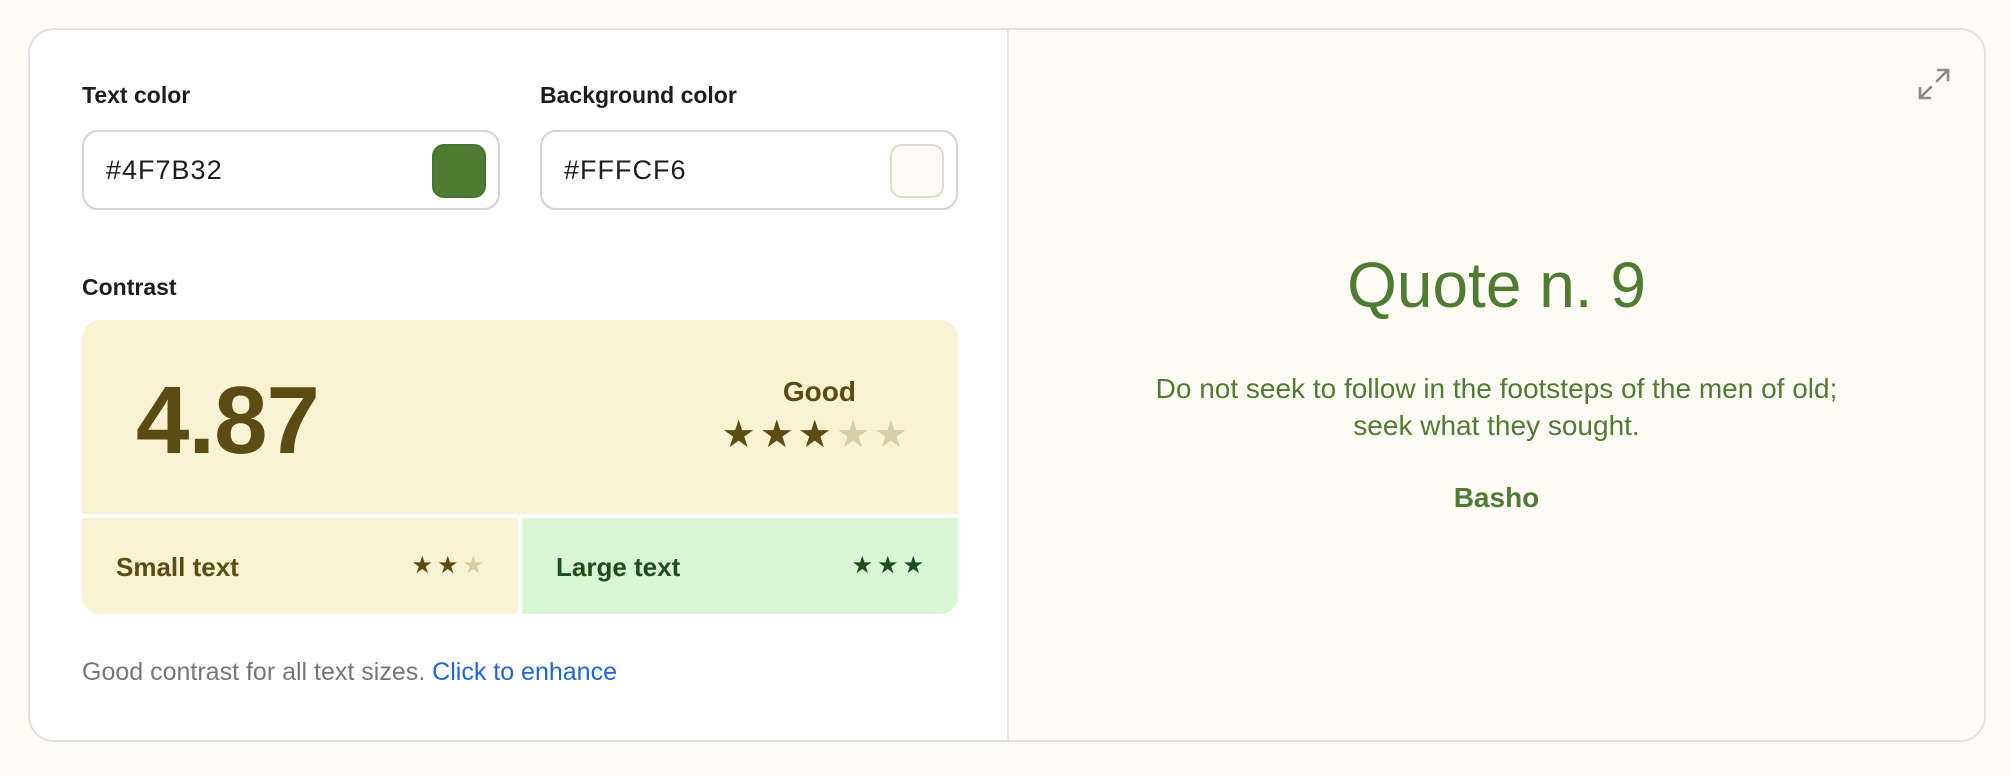 The image size is (2011, 776). What do you see at coordinates (459, 171) in the screenshot?
I see `text-color-swatch` at bounding box center [459, 171].